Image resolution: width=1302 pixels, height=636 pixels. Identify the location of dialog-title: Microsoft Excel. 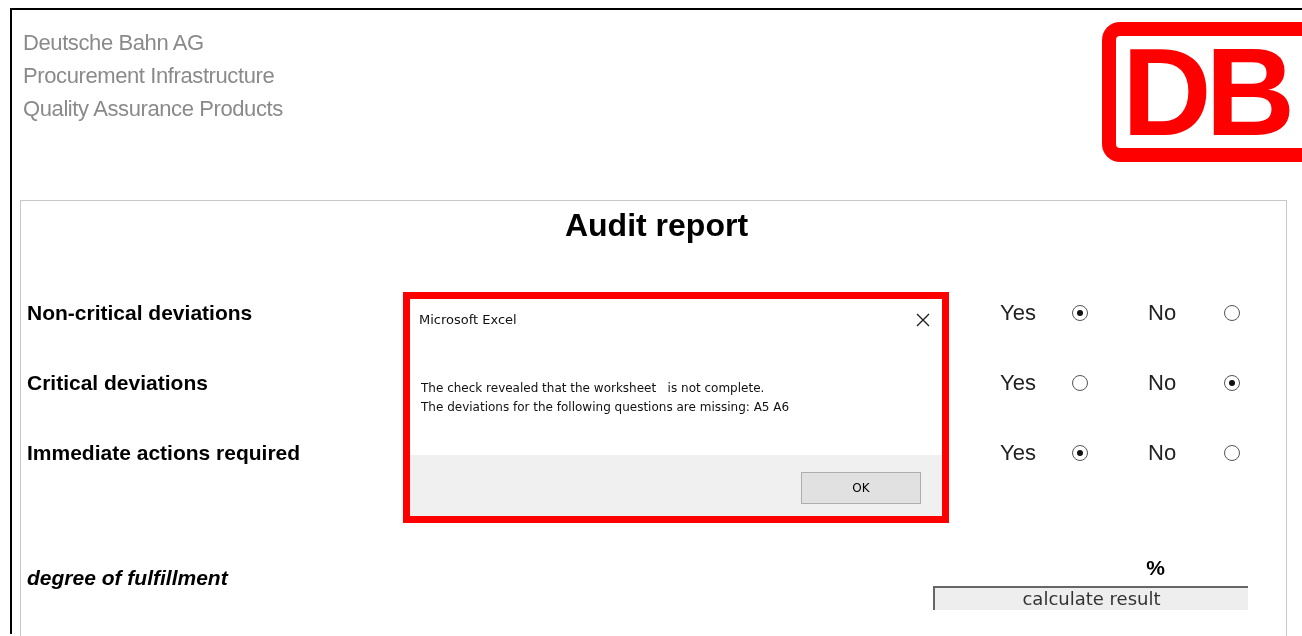
(468, 319).